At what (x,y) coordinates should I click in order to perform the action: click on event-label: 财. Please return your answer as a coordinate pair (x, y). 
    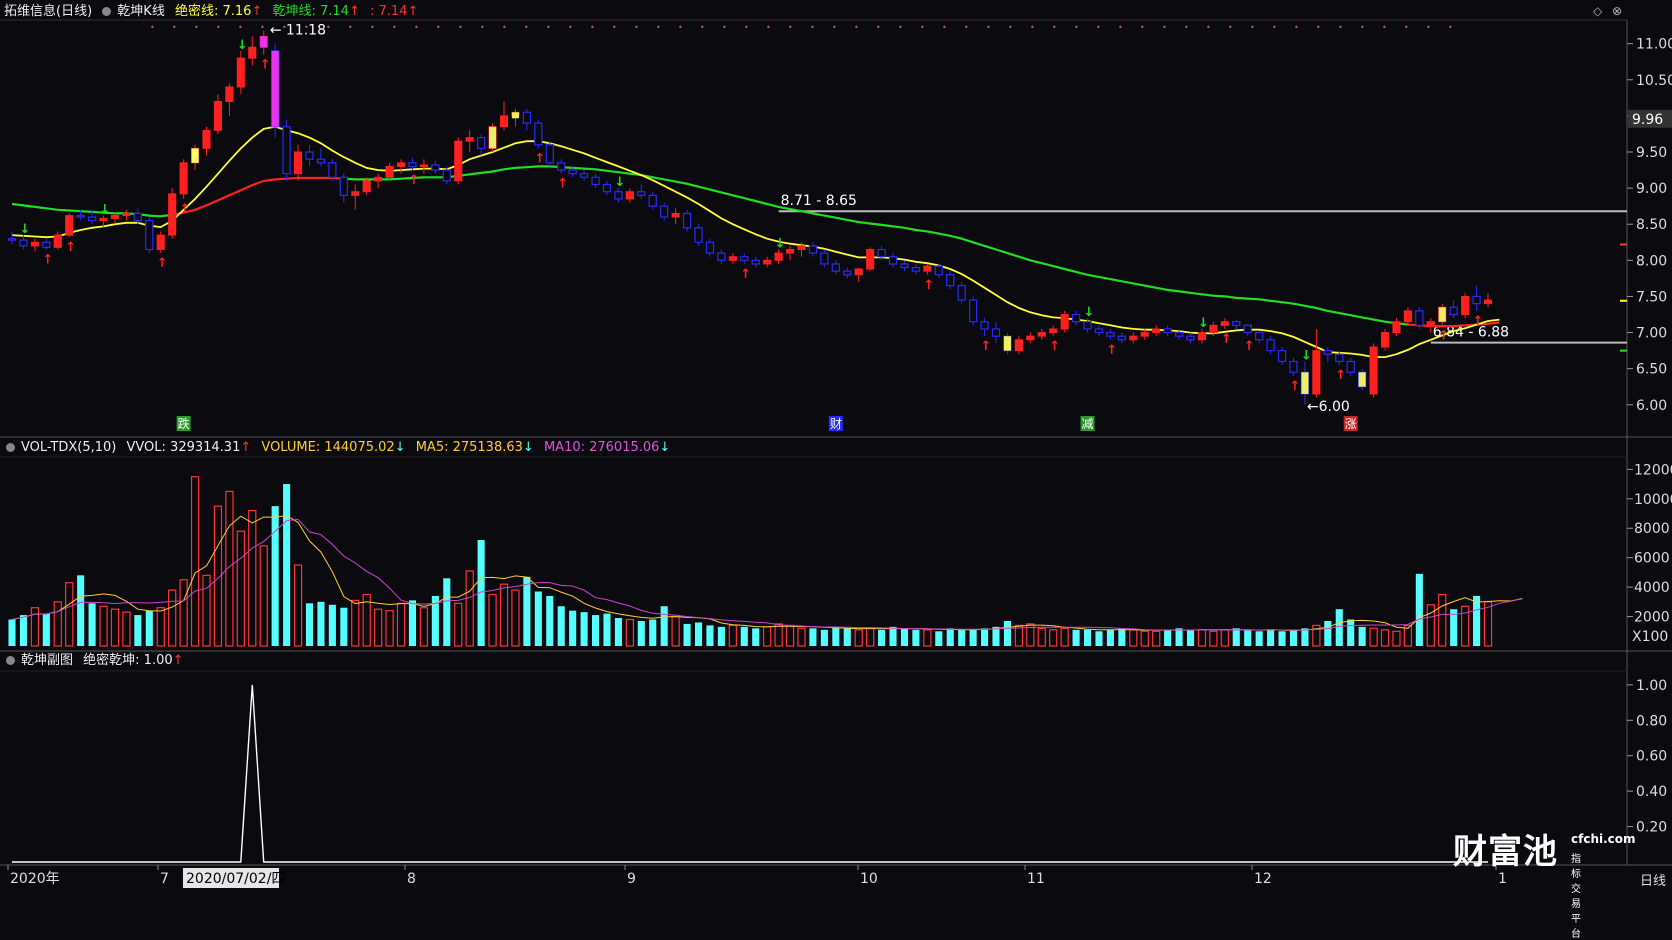
    Looking at the image, I should click on (836, 424).